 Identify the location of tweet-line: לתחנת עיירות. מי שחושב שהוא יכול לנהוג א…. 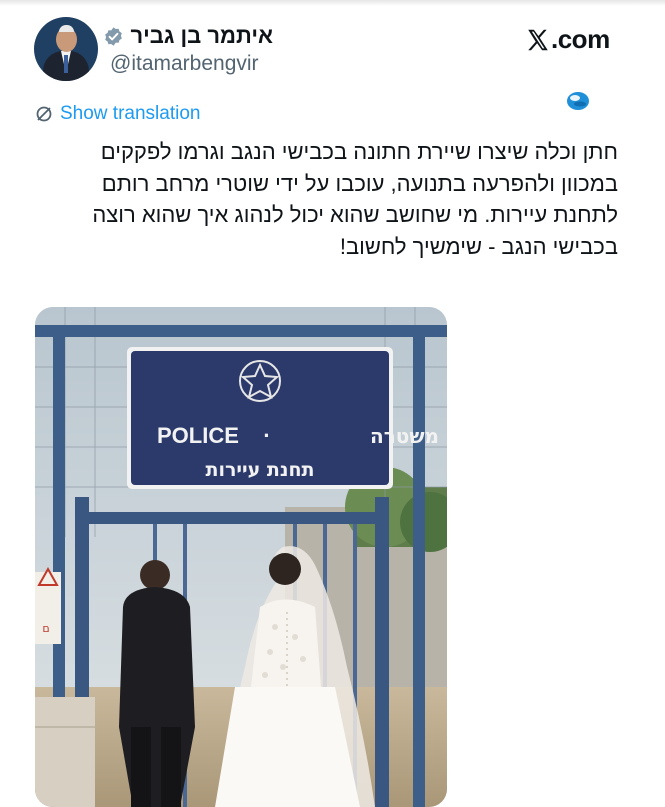
(355, 214).